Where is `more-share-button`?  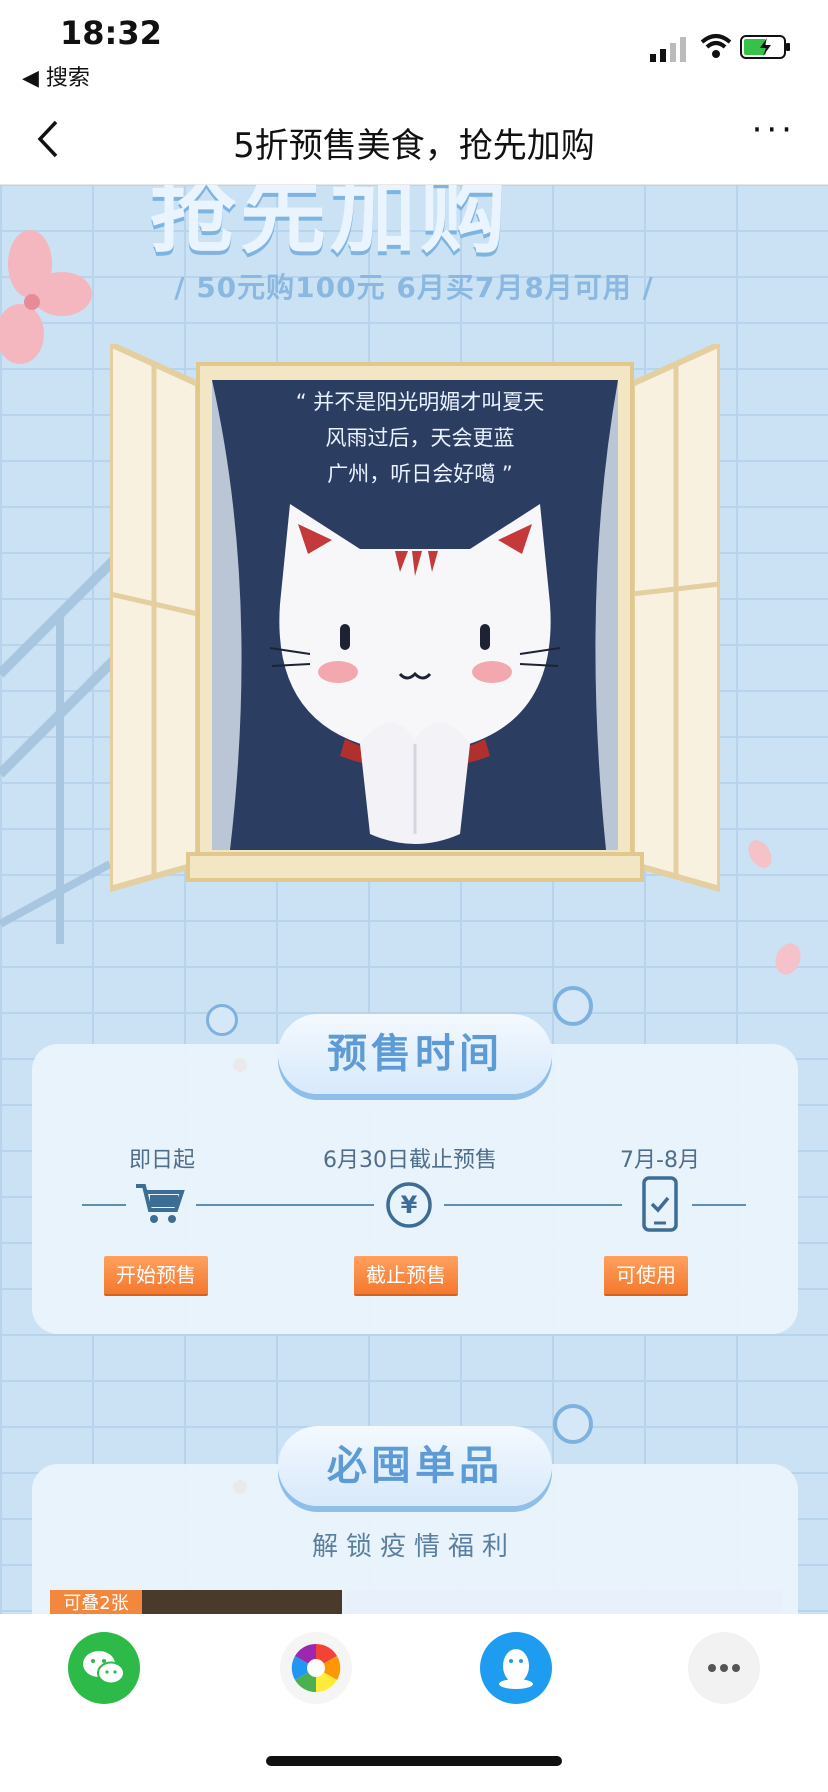
more-share-button is located at coordinates (724, 1668).